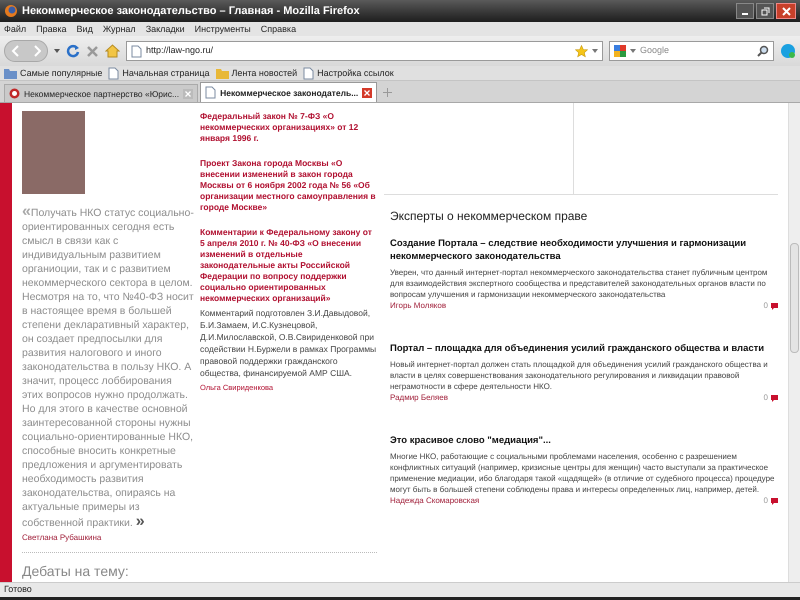 Image resolution: width=800 pixels, height=600 pixels. Describe the element at coordinates (92, 51) in the screenshot. I see `stop-icon` at that location.